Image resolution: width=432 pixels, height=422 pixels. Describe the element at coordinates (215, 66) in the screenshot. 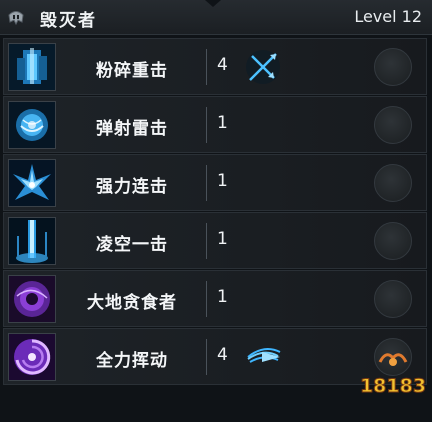

I see `skill-row-1: 粉碎重击 4` at that location.